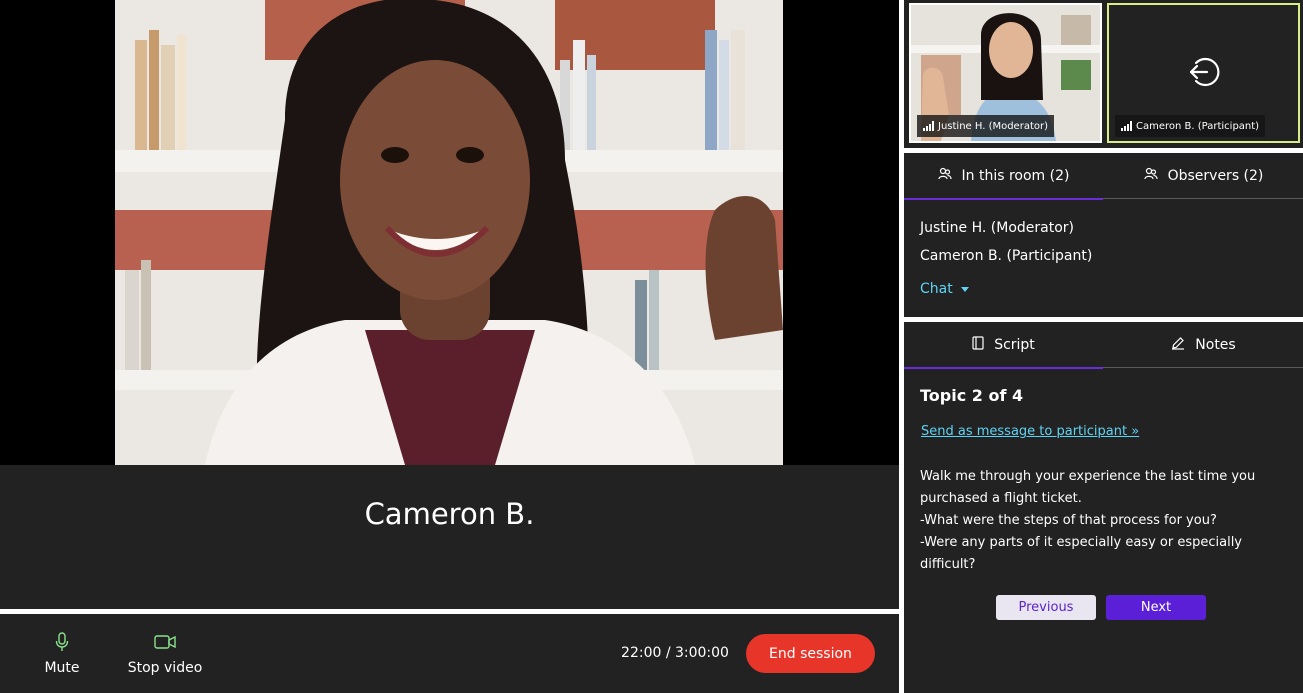  Describe the element at coordinates (165, 653) in the screenshot. I see `stop-video-button: Stop video` at that location.